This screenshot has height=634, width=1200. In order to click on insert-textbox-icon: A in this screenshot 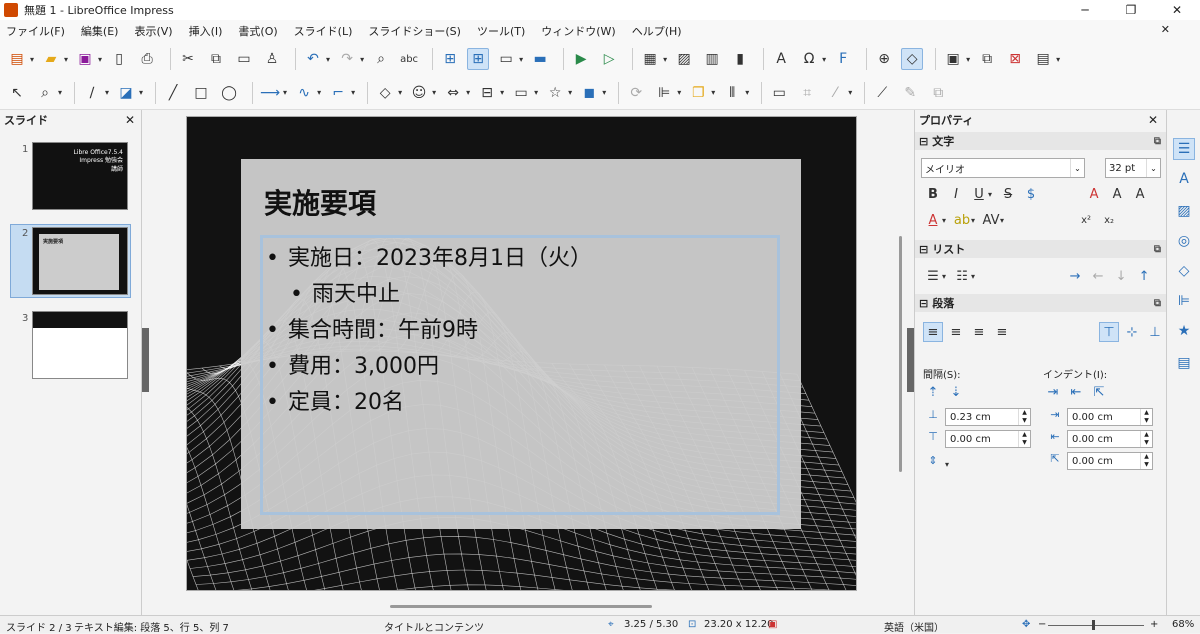, I will do `click(781, 59)`.